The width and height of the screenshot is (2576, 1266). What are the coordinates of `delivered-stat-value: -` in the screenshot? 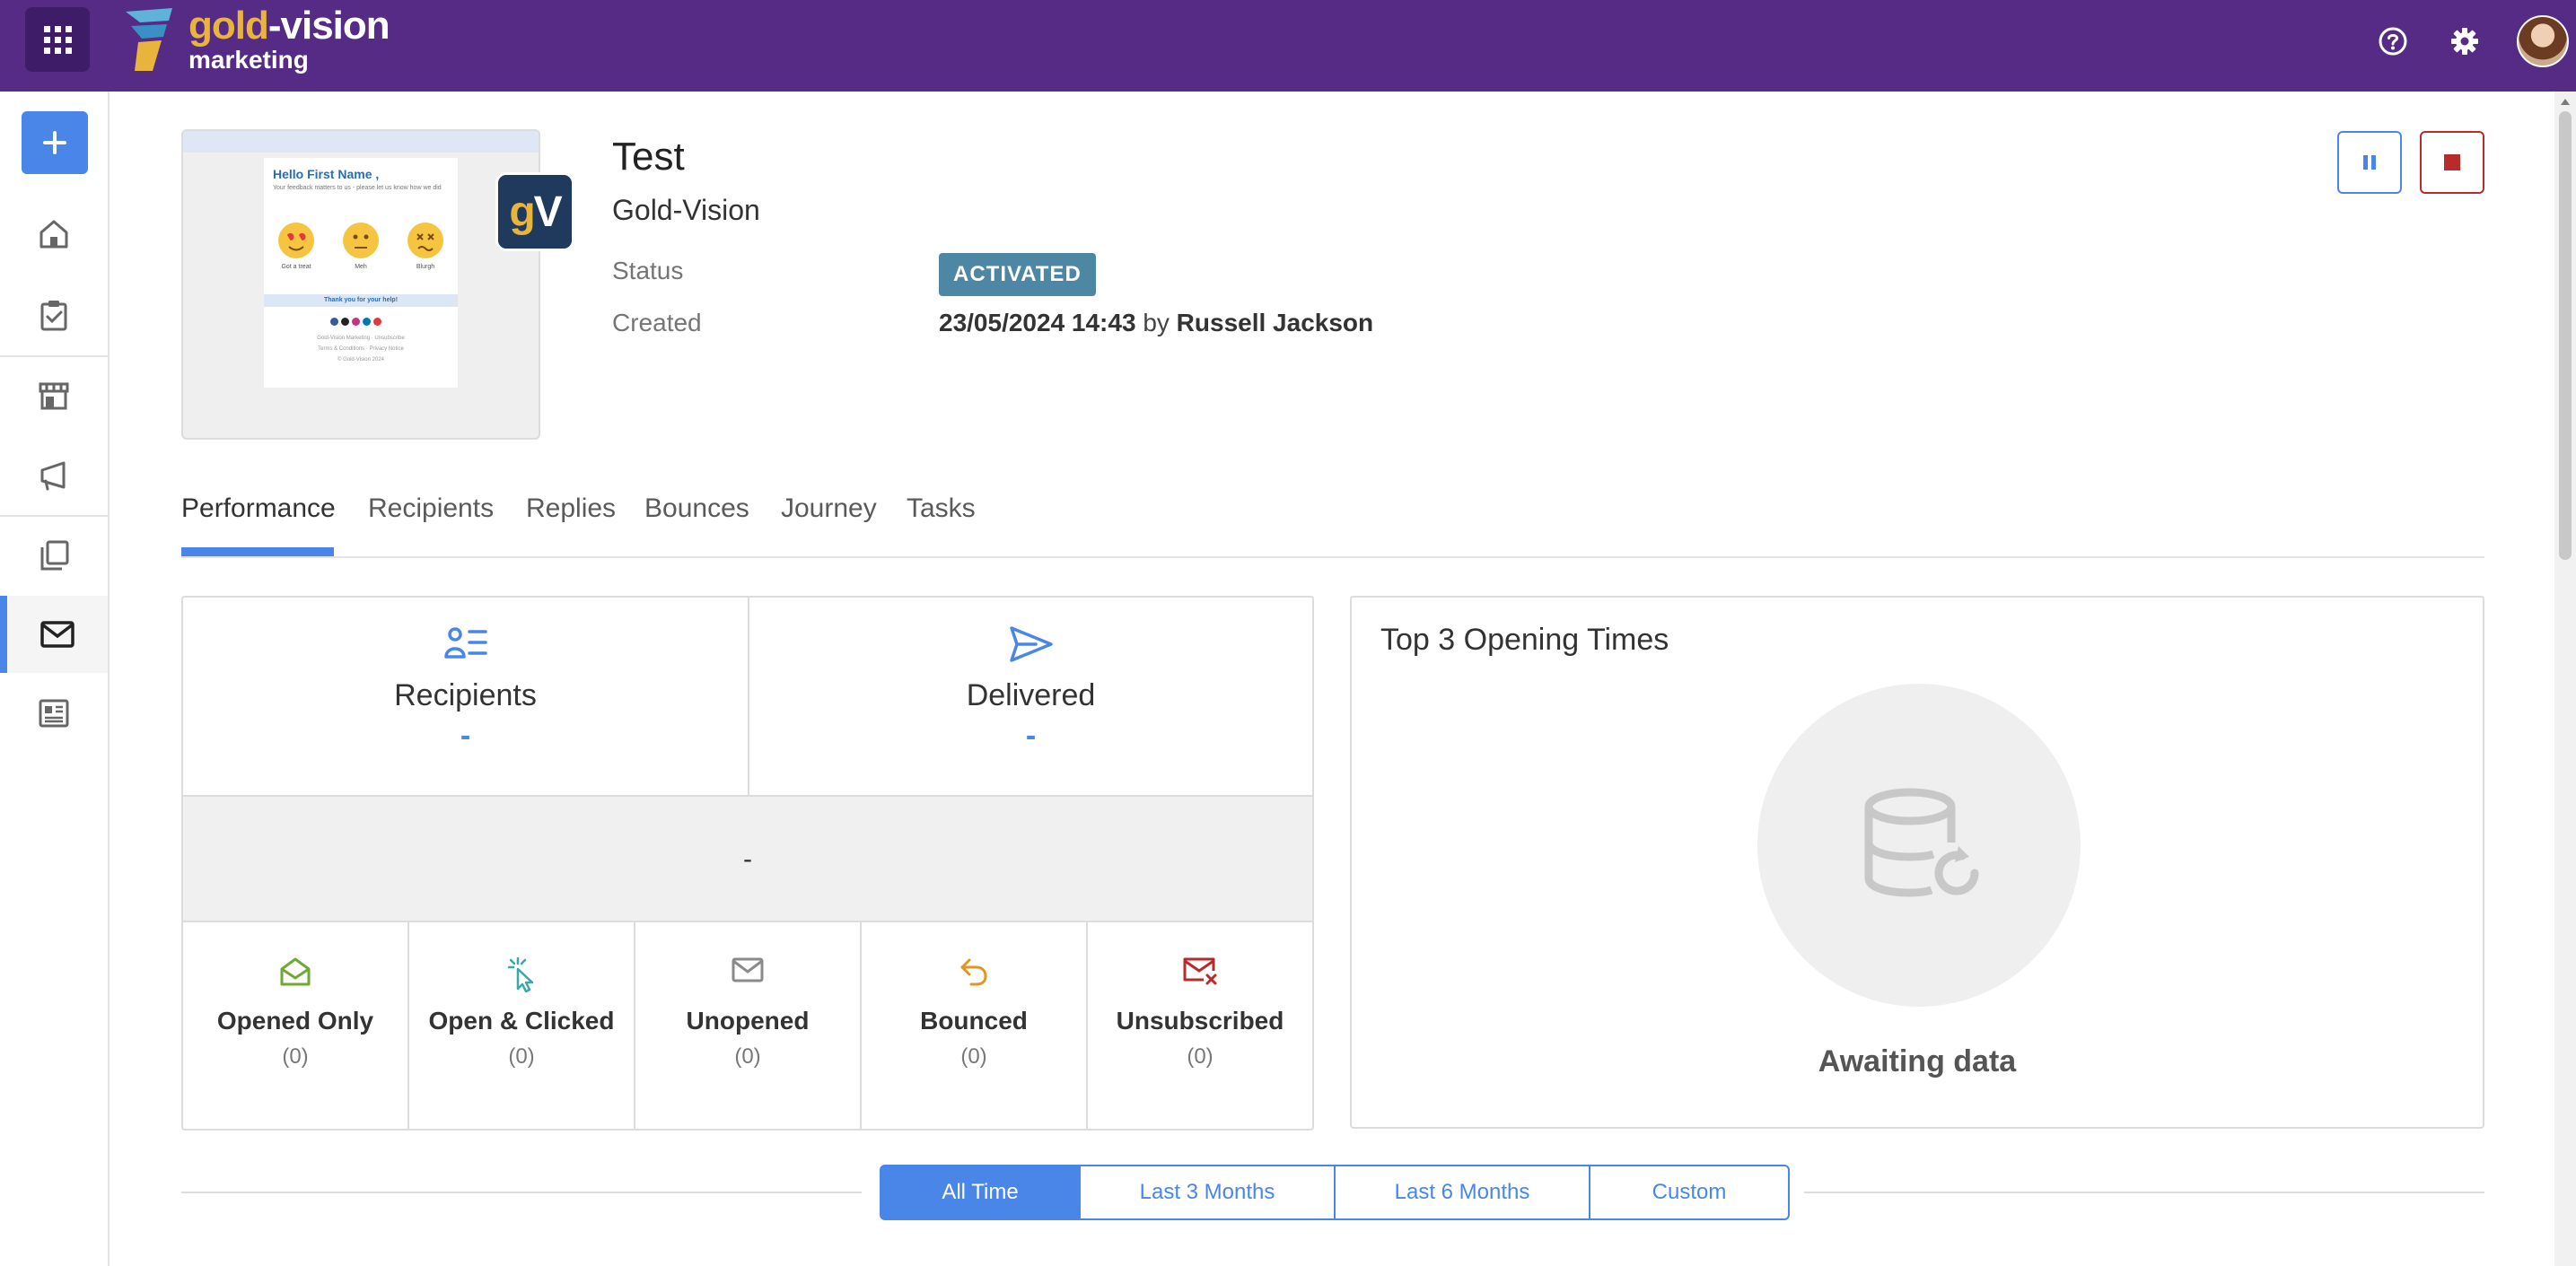 It's located at (1031, 736).